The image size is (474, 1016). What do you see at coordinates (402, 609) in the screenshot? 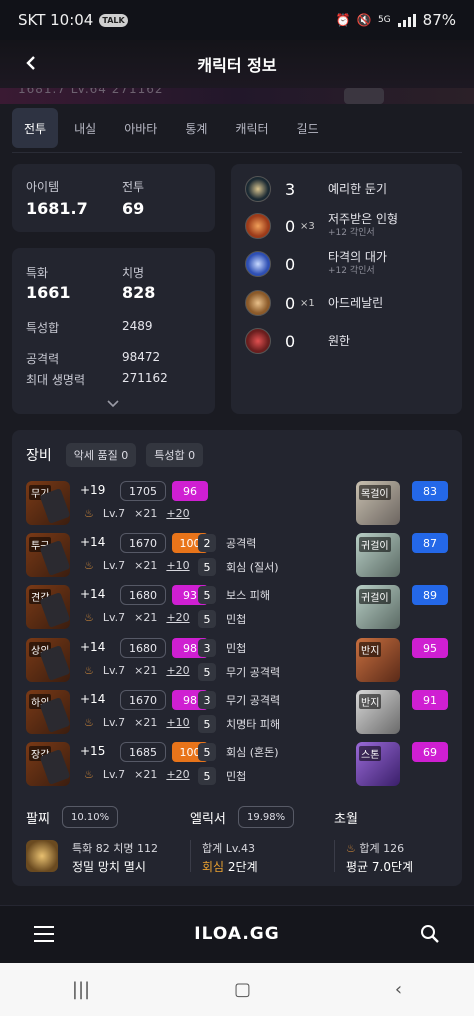
I see `accessory-earring-2: 귀걸이 89` at bounding box center [402, 609].